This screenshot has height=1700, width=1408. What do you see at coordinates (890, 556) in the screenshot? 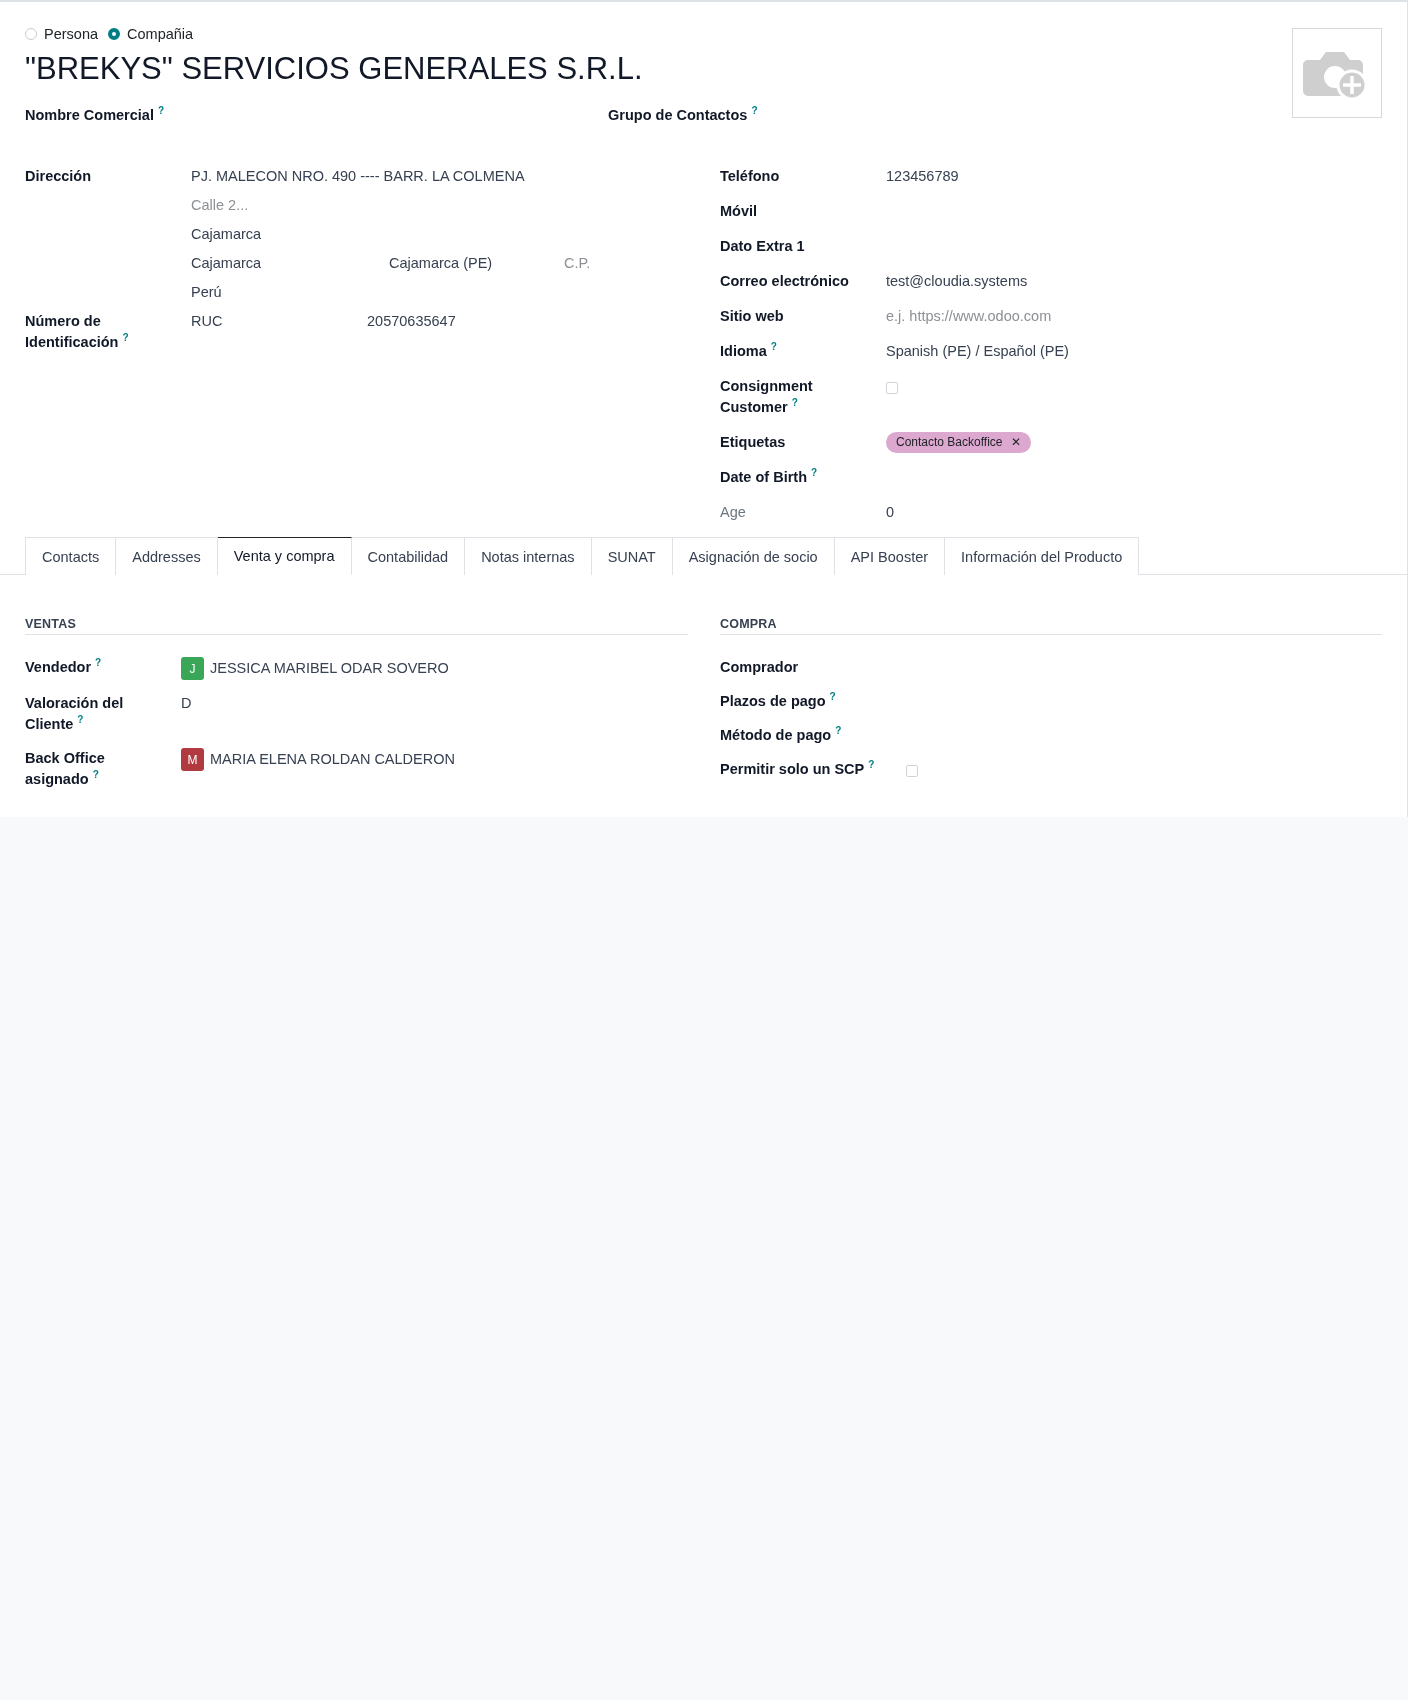
I see `tab: API Booster` at bounding box center [890, 556].